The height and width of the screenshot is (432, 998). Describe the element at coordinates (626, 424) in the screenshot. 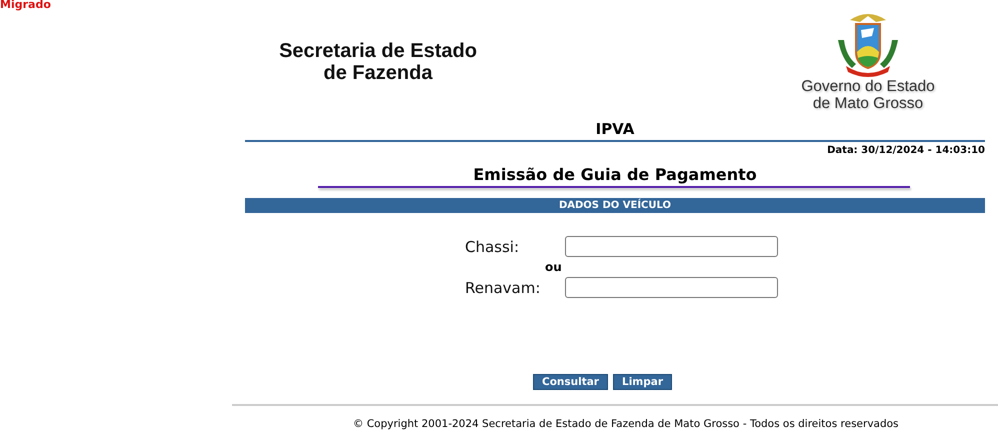

I see `copyright-text: © Copyright 2001-2024 Secretaria de Estado de Fazenda de Mato Grosso - Todos os direitos reservados` at that location.